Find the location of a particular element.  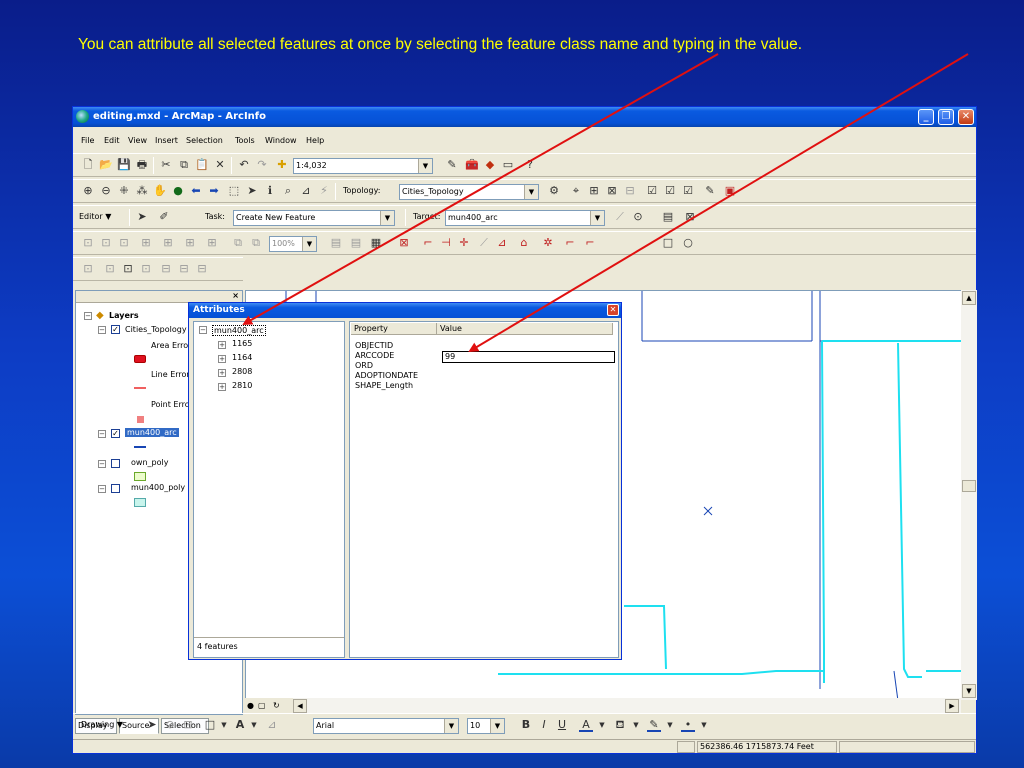

attributes-icon: ▤ is located at coordinates (668, 217).